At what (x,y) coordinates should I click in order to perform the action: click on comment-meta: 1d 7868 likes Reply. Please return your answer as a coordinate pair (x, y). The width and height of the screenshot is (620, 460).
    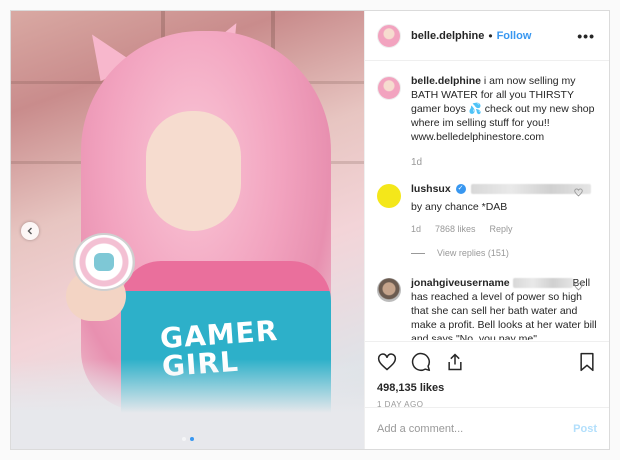
    Looking at the image, I should click on (504, 229).